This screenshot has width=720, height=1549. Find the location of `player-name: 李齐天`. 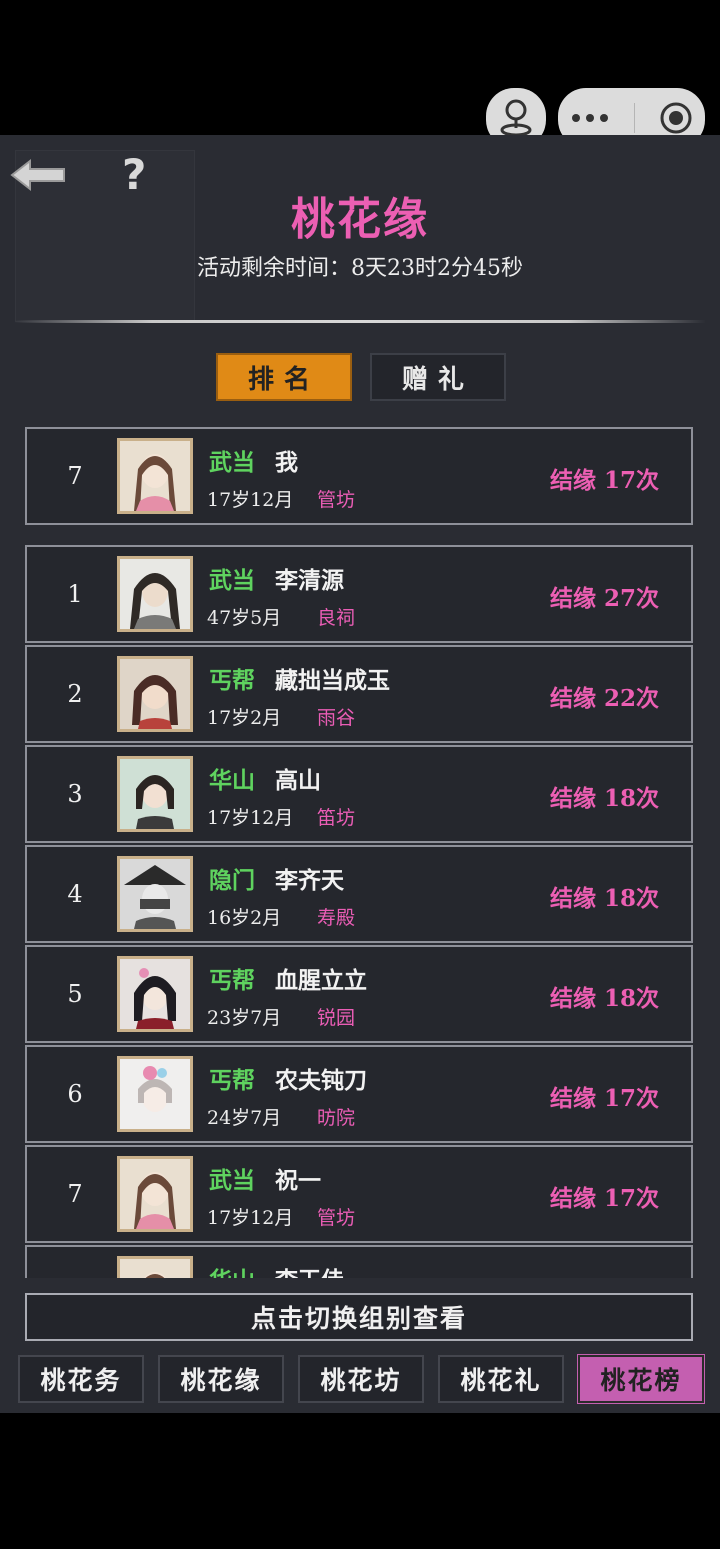

player-name: 李齐天 is located at coordinates (309, 880).